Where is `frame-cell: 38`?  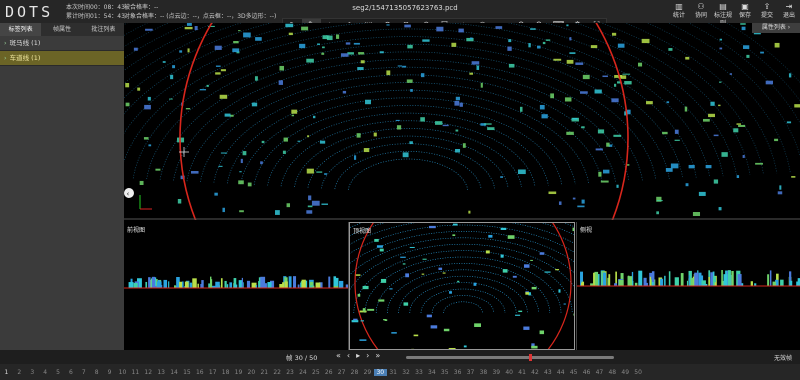 frame-cell: 38 is located at coordinates (483, 372).